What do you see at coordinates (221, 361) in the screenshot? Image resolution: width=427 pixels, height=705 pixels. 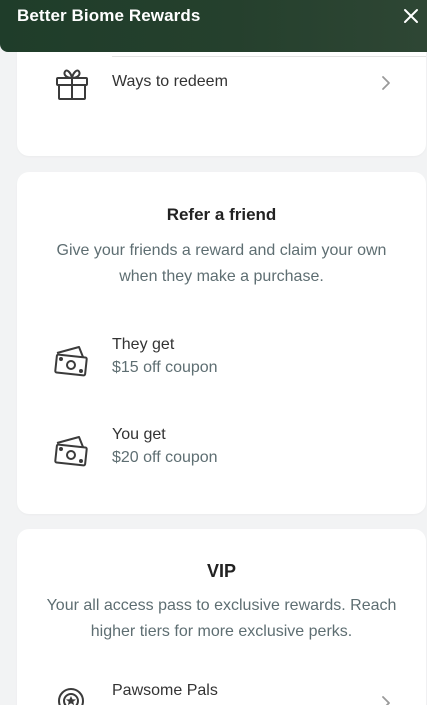 I see `reward-they-get: They get $15 off coupon` at bounding box center [221, 361].